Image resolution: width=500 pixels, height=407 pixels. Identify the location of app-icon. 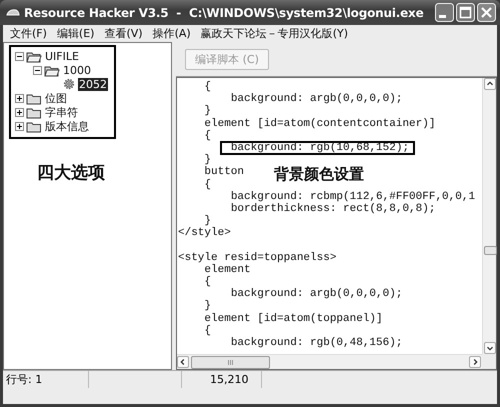
(13, 12).